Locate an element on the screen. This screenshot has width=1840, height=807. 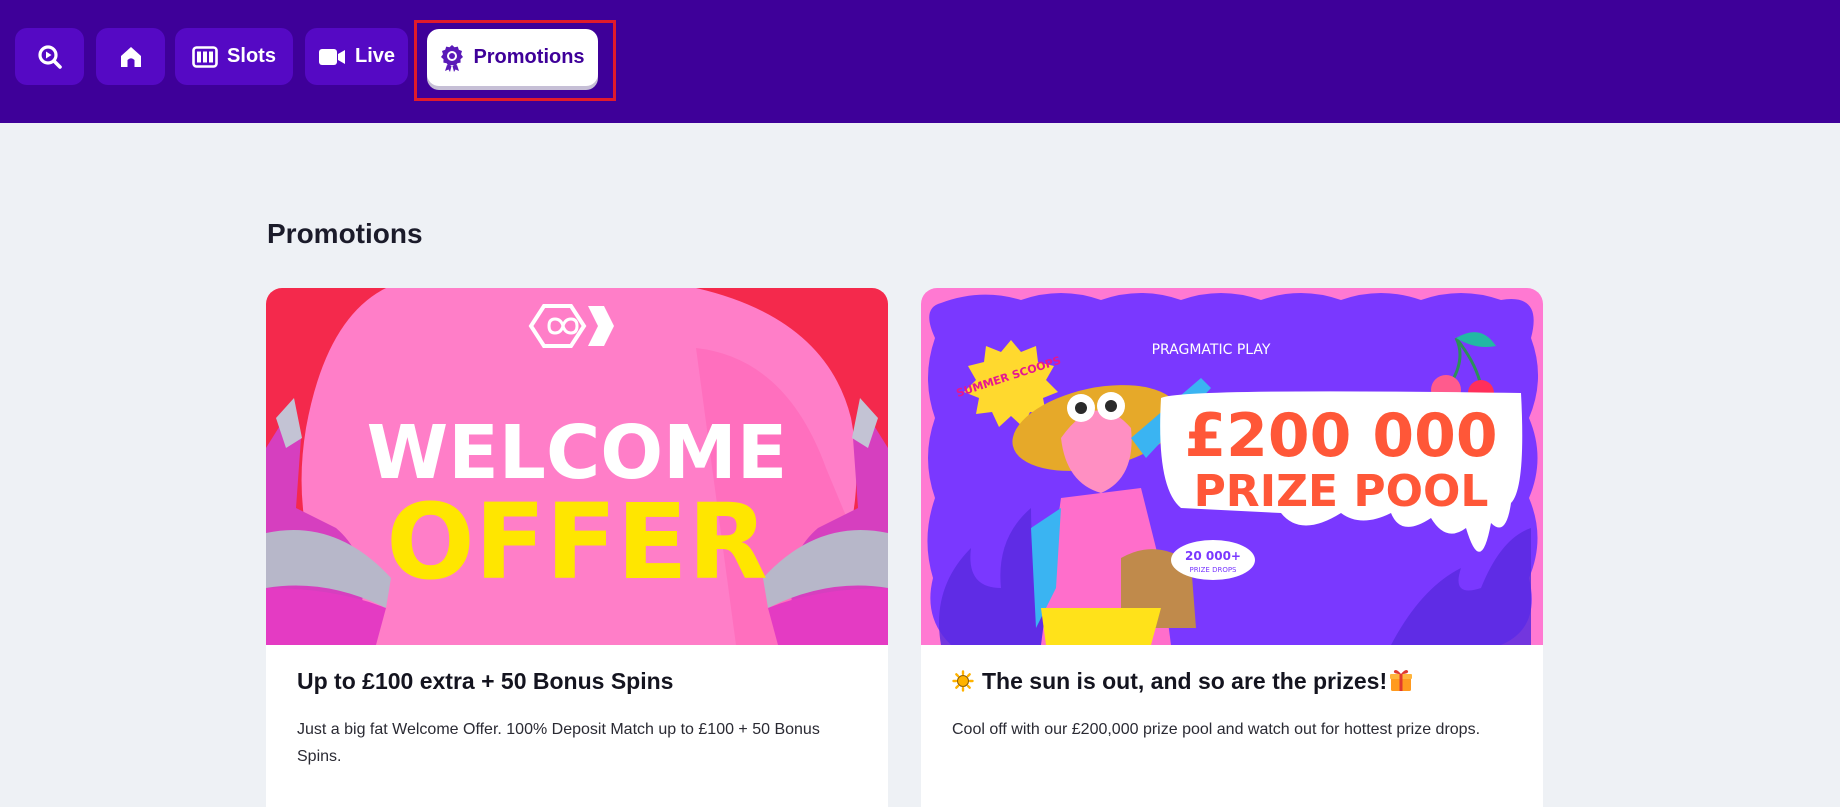
slots-nav-button: Slots is located at coordinates (234, 56).